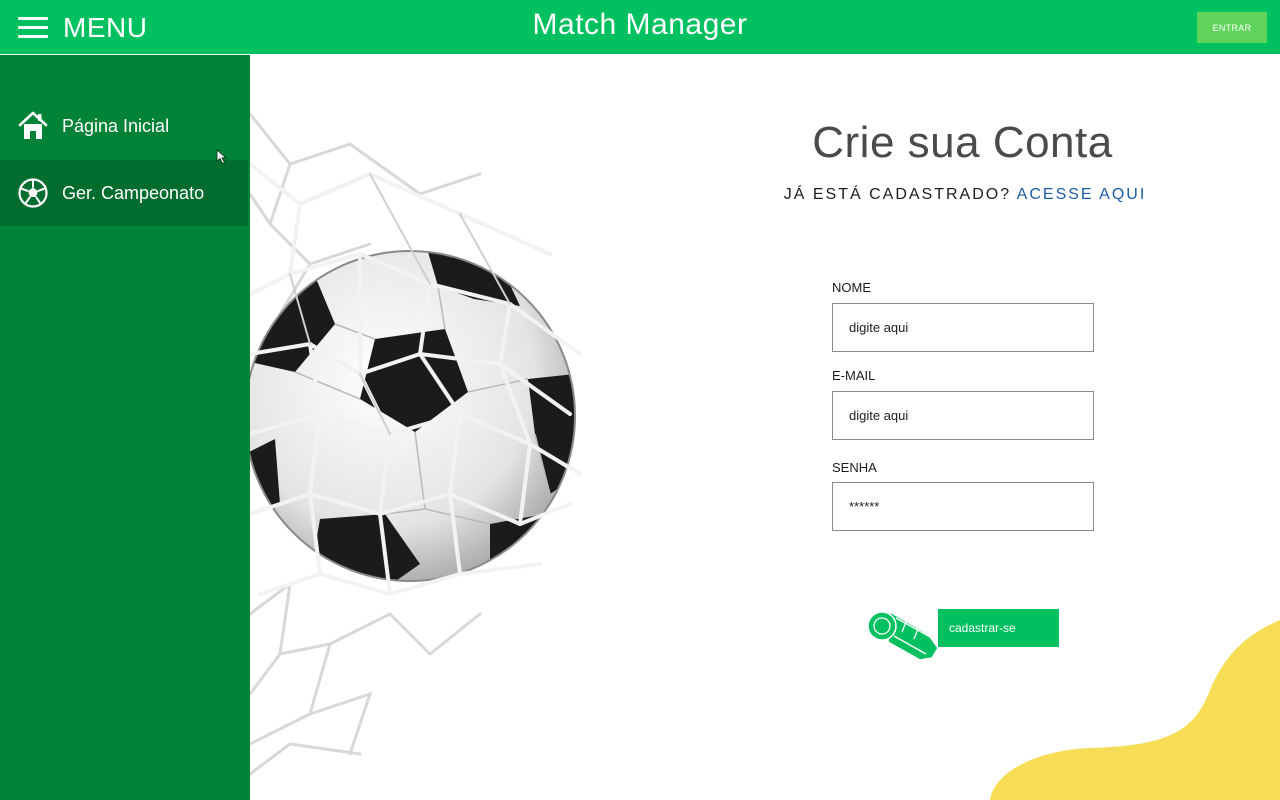 The height and width of the screenshot is (800, 1280). I want to click on signin-prompt: JÁ ESTÁ CADASTRADO?, so click(897, 194).